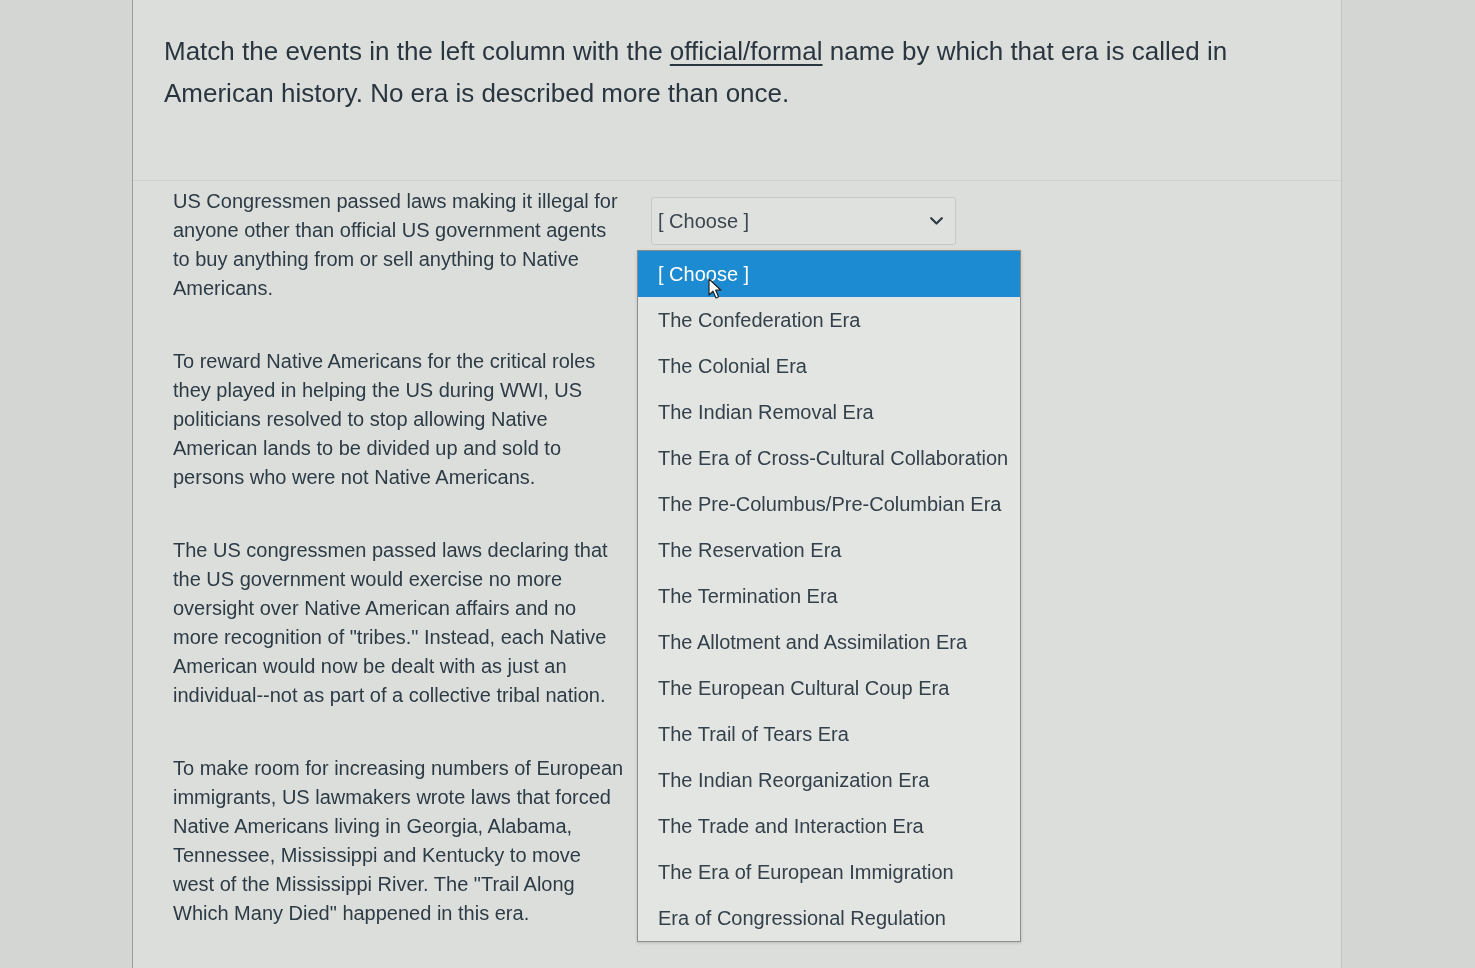  Describe the element at coordinates (829, 320) in the screenshot. I see `dropdown-option: The Confederation Era` at that location.